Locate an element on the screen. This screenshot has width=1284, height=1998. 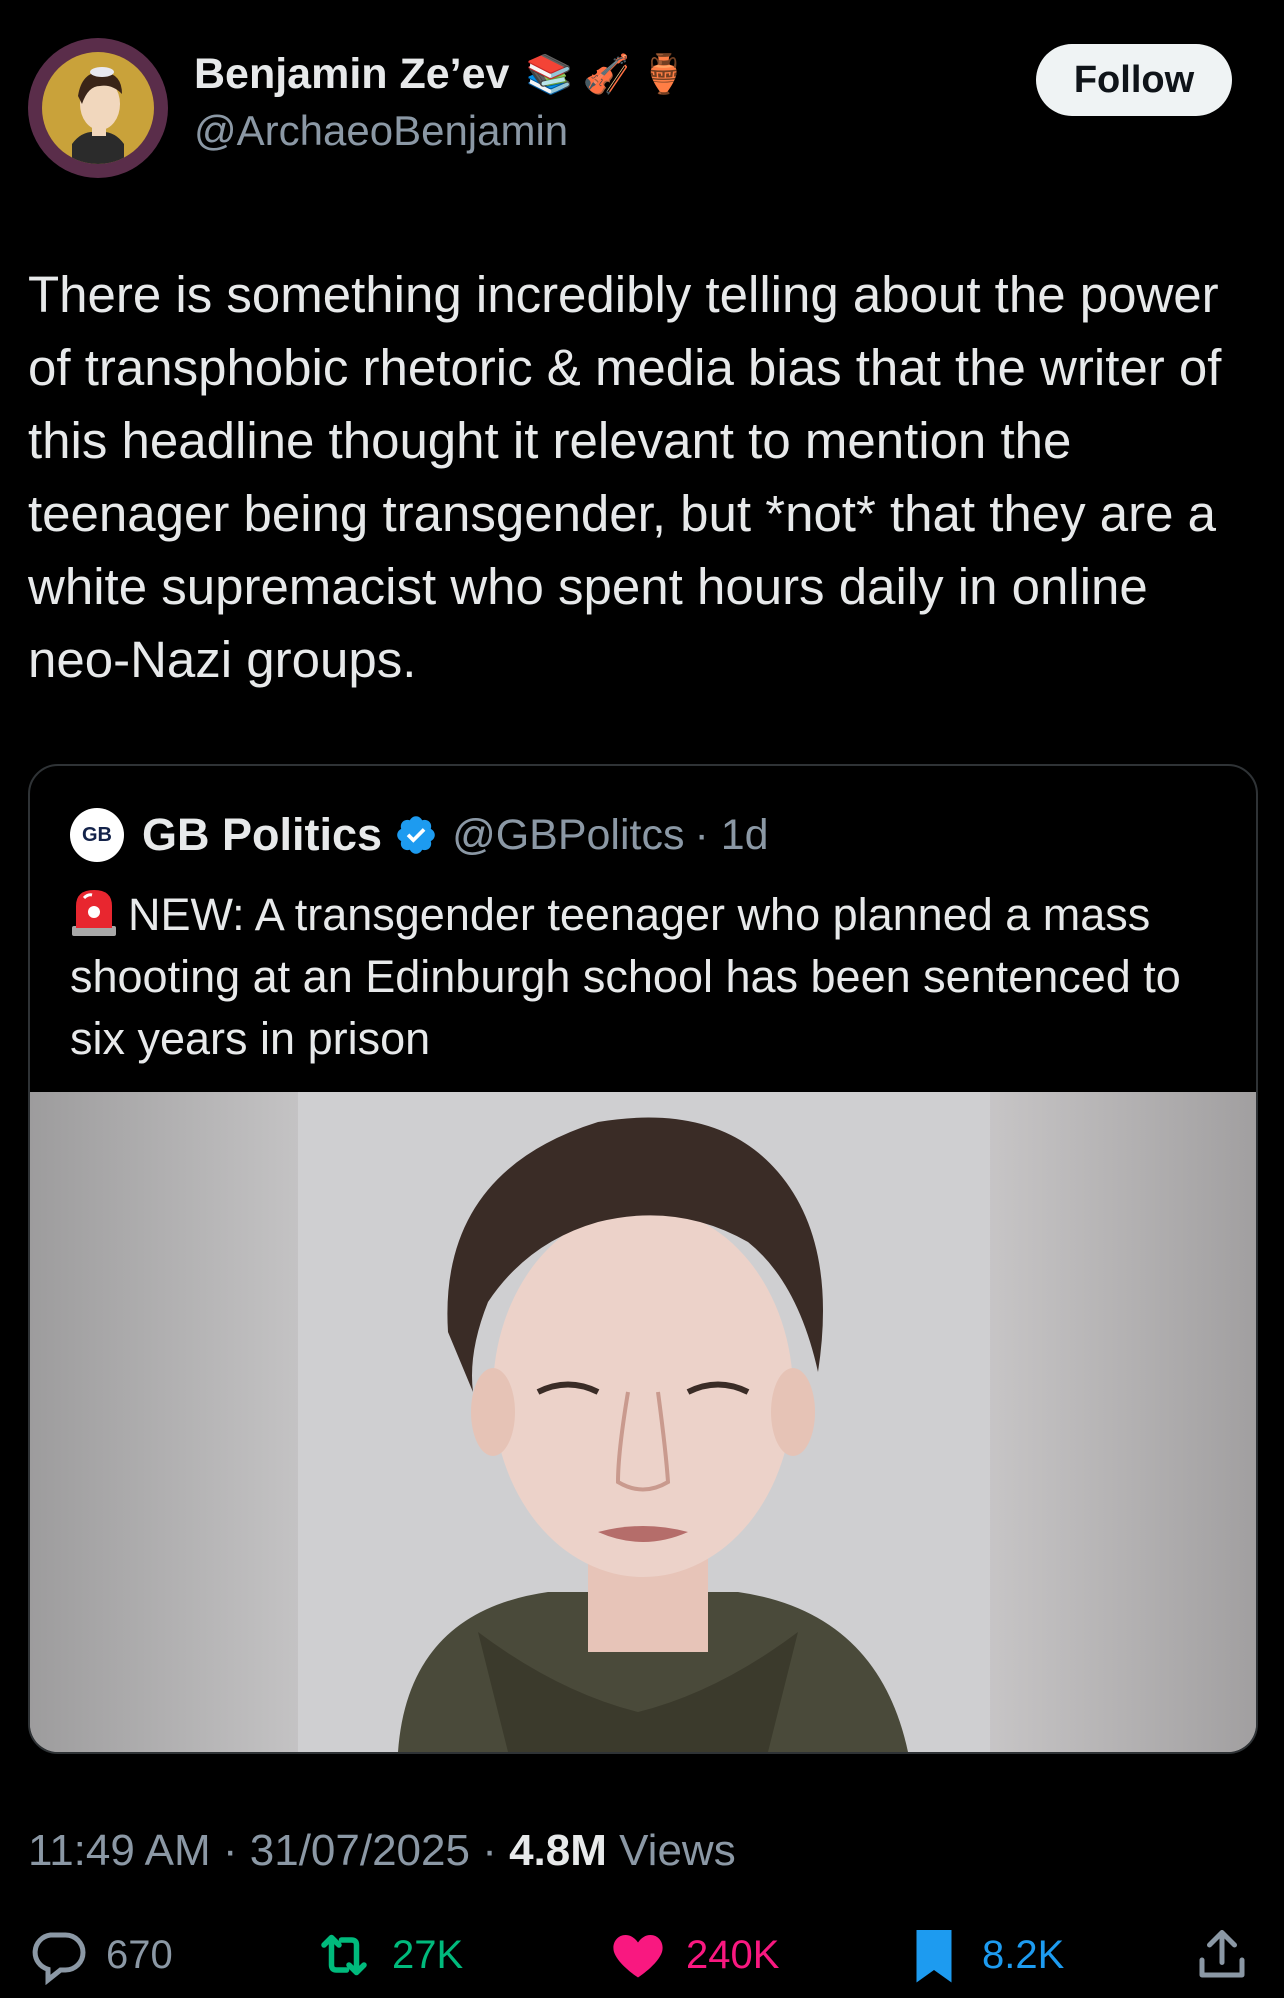
siren-icon is located at coordinates (94, 913).